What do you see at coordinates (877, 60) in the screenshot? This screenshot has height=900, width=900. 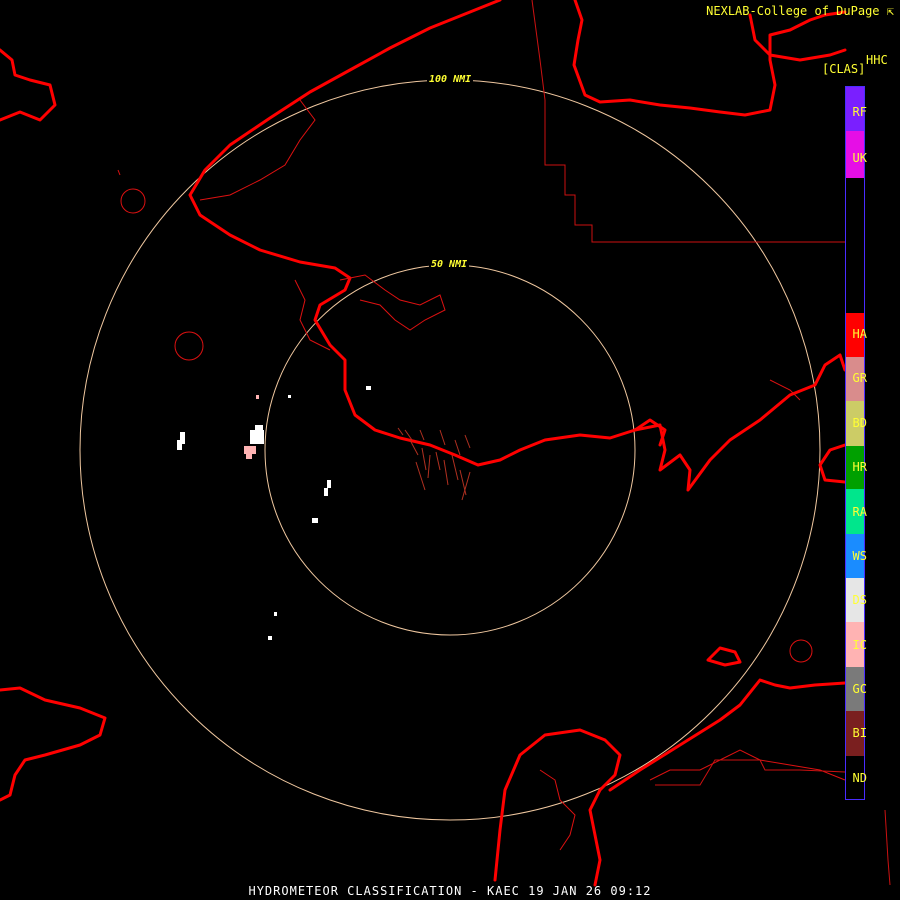 I see `product-code: HHC` at bounding box center [877, 60].